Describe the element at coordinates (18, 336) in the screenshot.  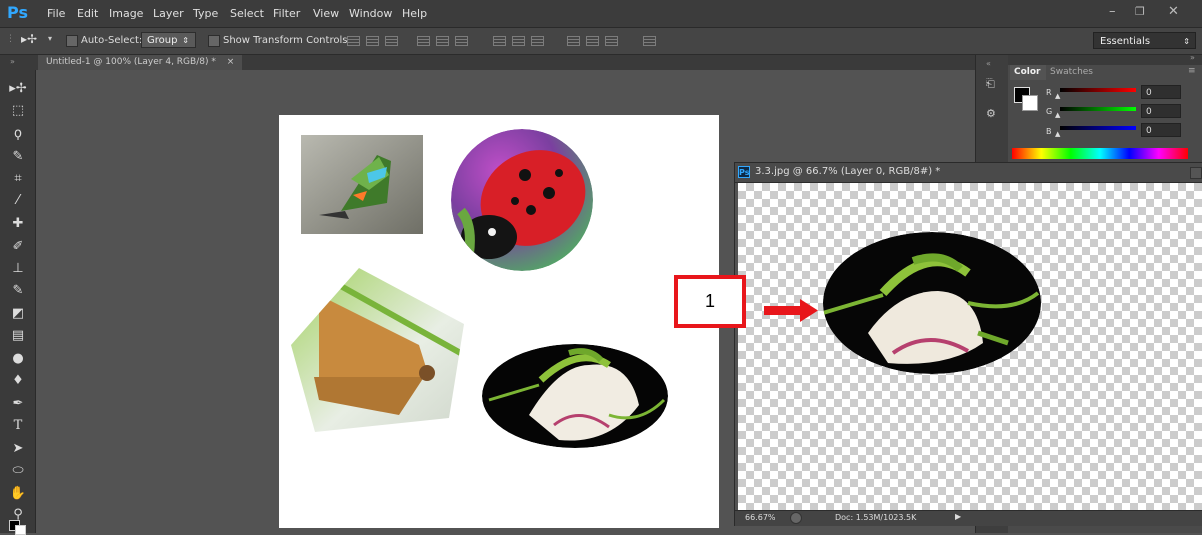
I see `gradient-tool-icon: ▤` at that location.